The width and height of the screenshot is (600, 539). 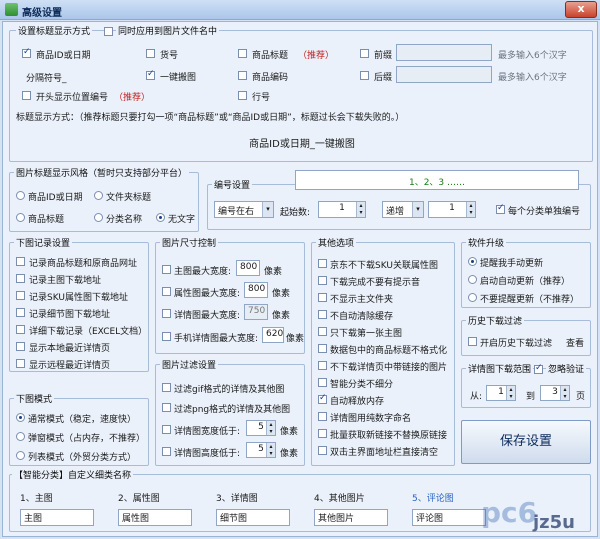 I want to click on attr-width-checkbox, so click(x=166, y=291).